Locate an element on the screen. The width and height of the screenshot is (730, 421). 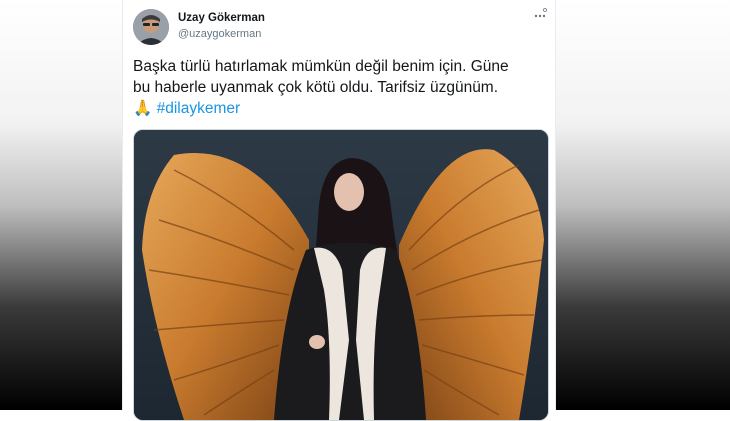
author-name: Uzay Gökerman is located at coordinates (221, 18).